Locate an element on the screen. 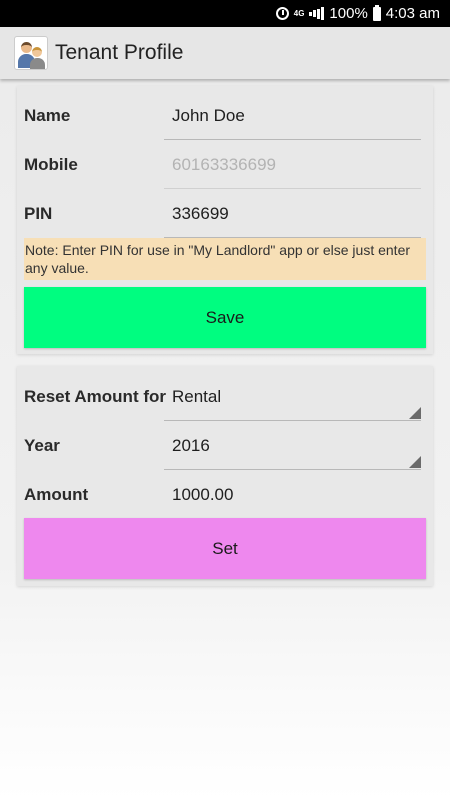  amount-label: Amount is located at coordinates (56, 494).